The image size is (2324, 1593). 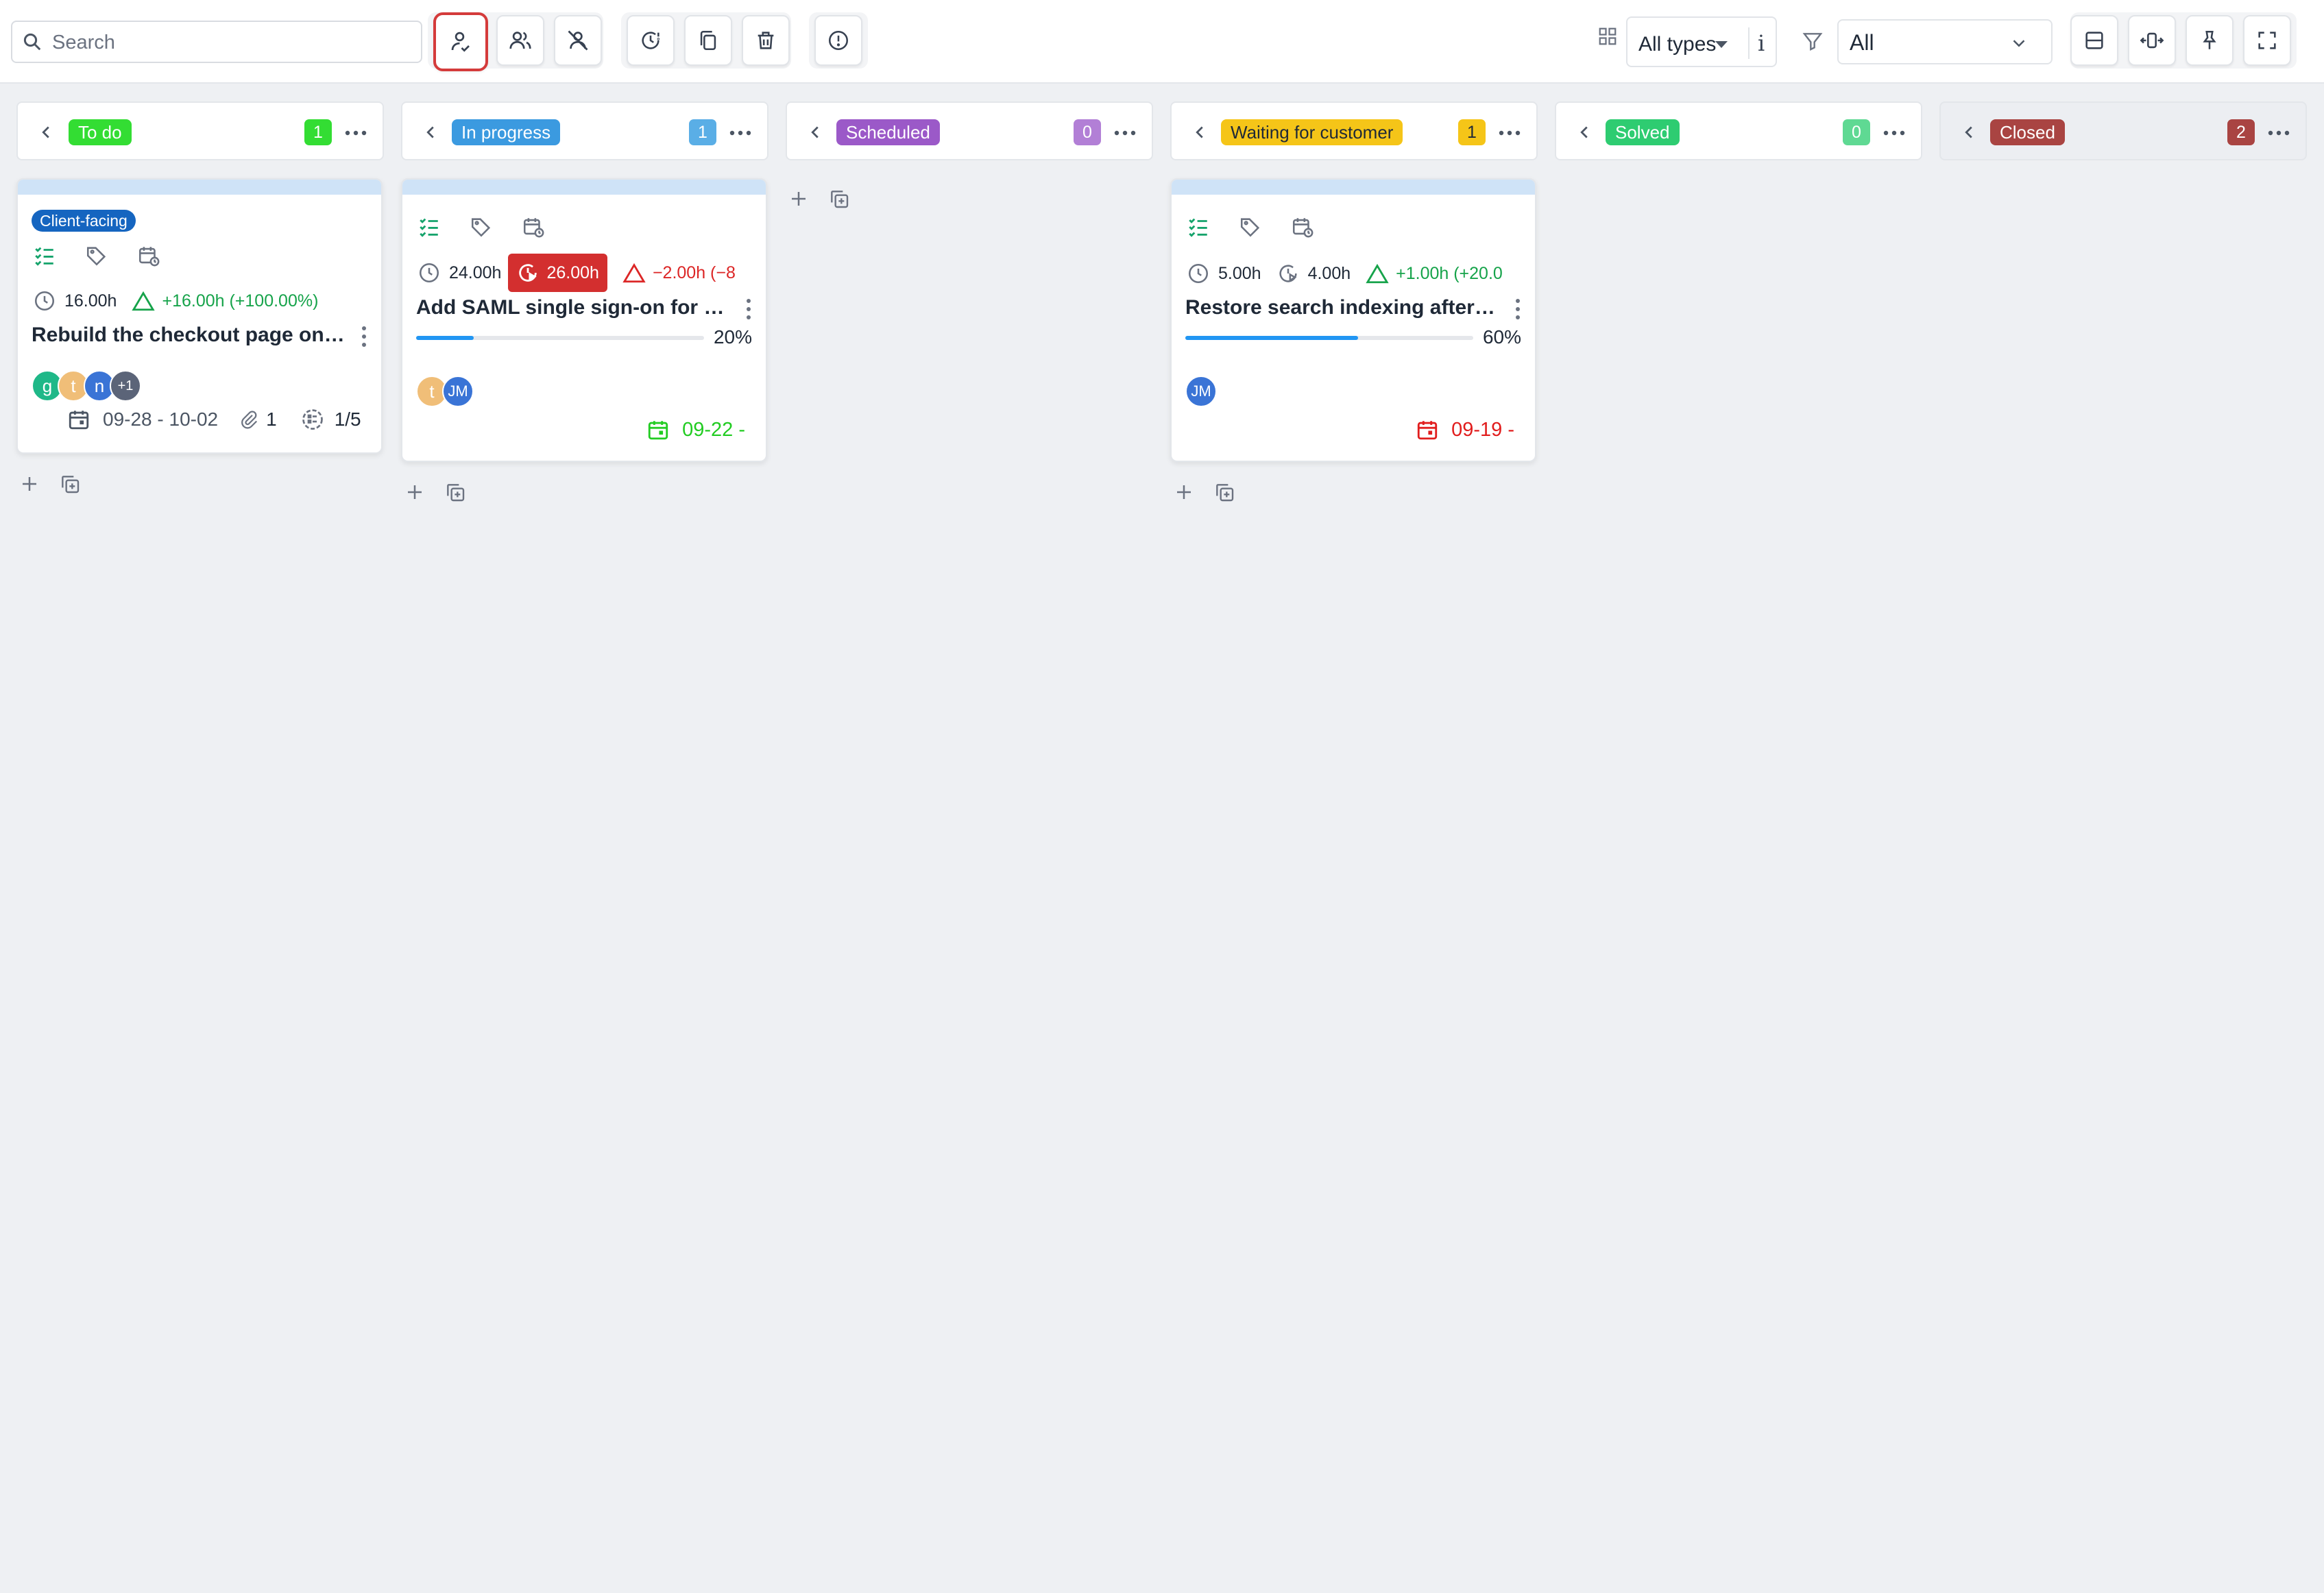 What do you see at coordinates (1271, 338) in the screenshot?
I see `progress-bar-fill` at bounding box center [1271, 338].